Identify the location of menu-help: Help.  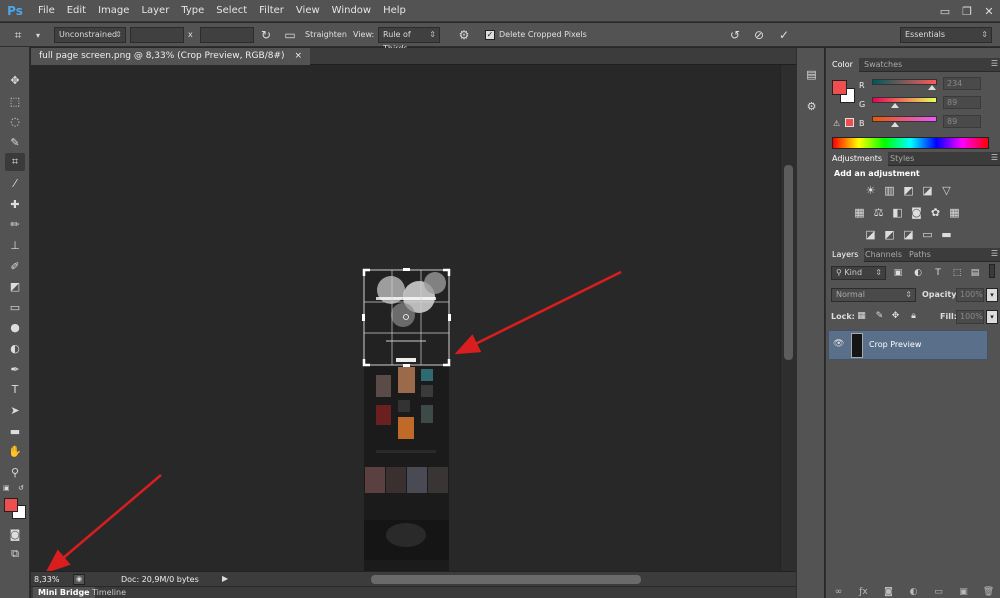
(394, 11).